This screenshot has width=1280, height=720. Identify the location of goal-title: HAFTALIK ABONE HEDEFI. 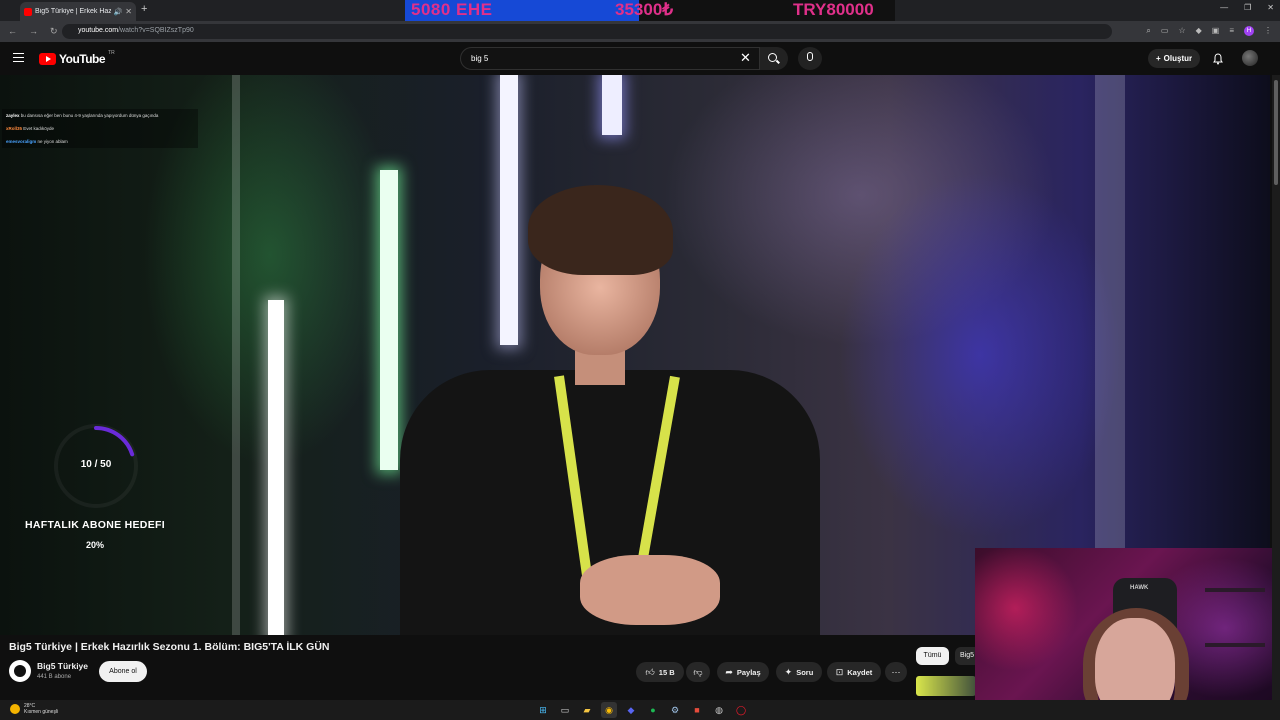
(95, 525).